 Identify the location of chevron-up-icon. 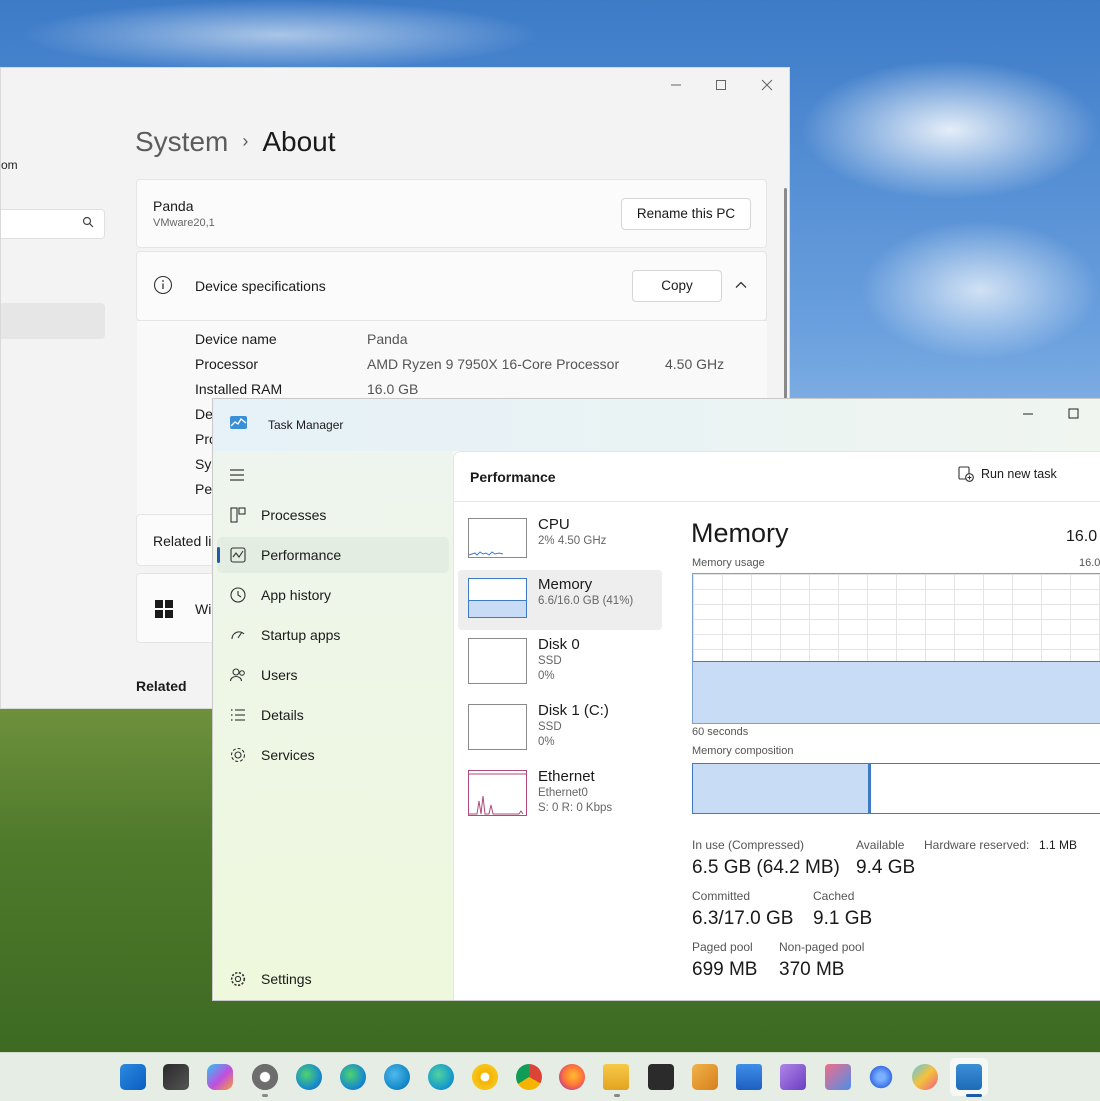
(741, 285).